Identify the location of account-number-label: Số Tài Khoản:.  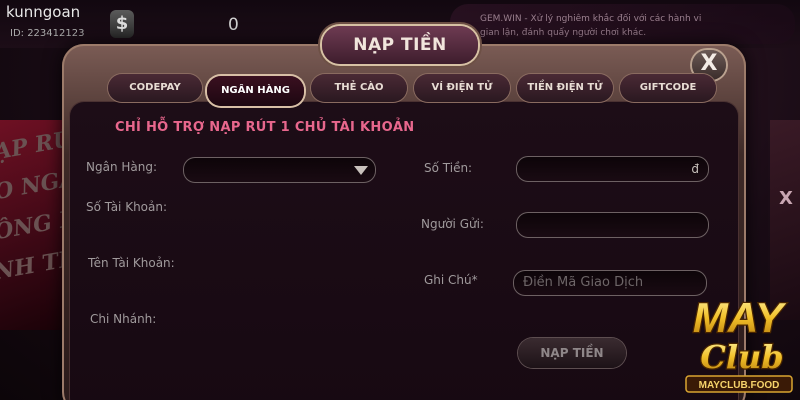
(127, 207).